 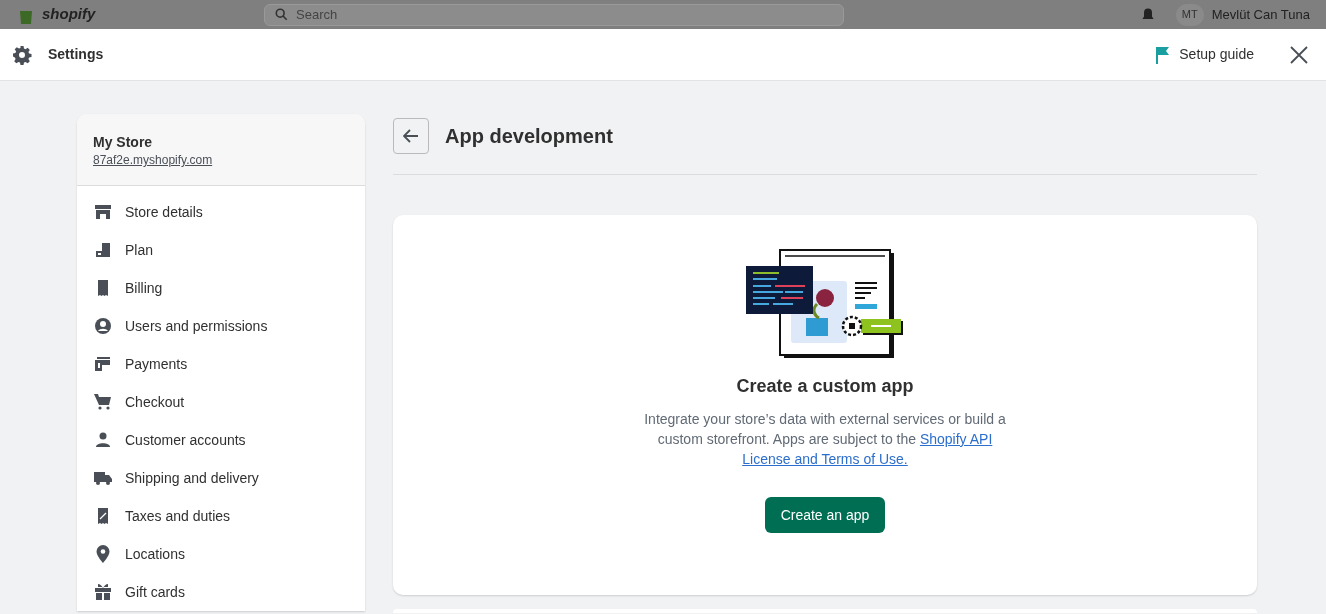 I want to click on sidebar-item: Customer accounts, so click(x=221, y=440).